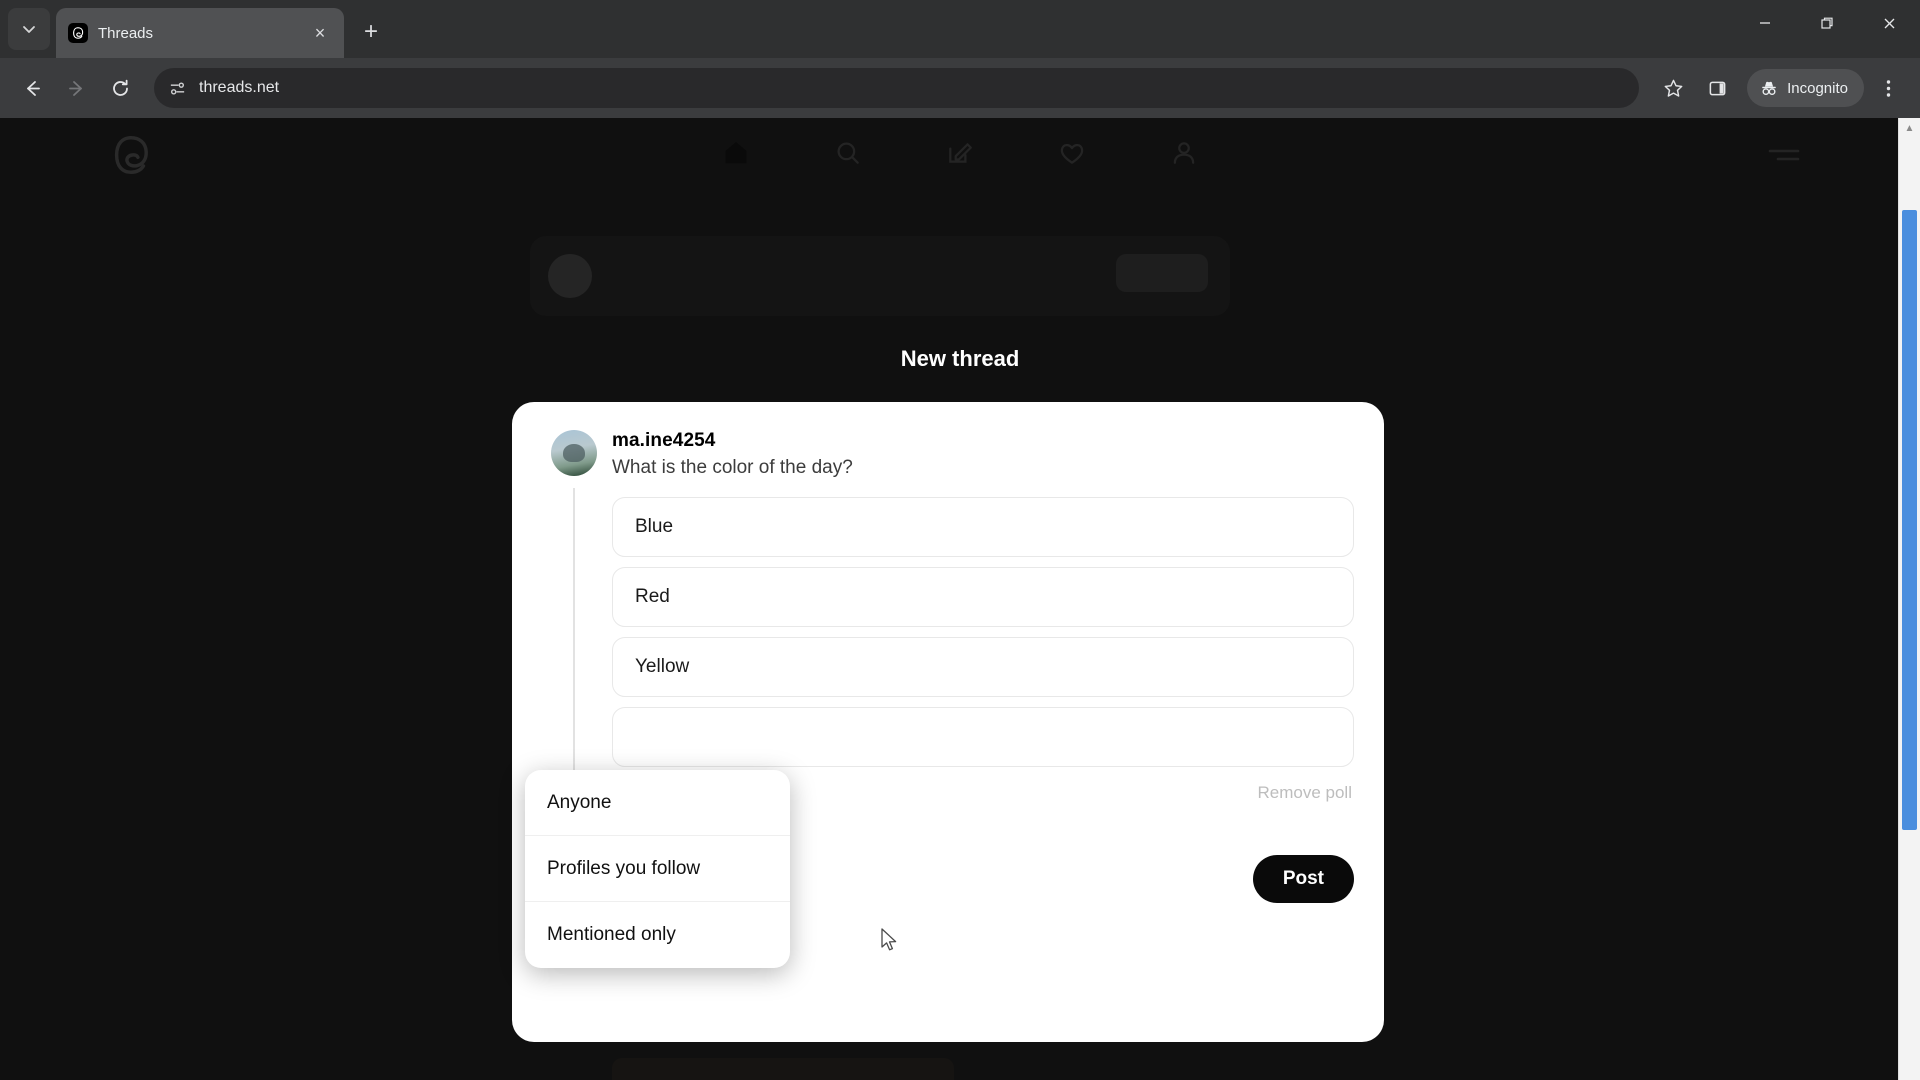  I want to click on window-controls, so click(1827, 23).